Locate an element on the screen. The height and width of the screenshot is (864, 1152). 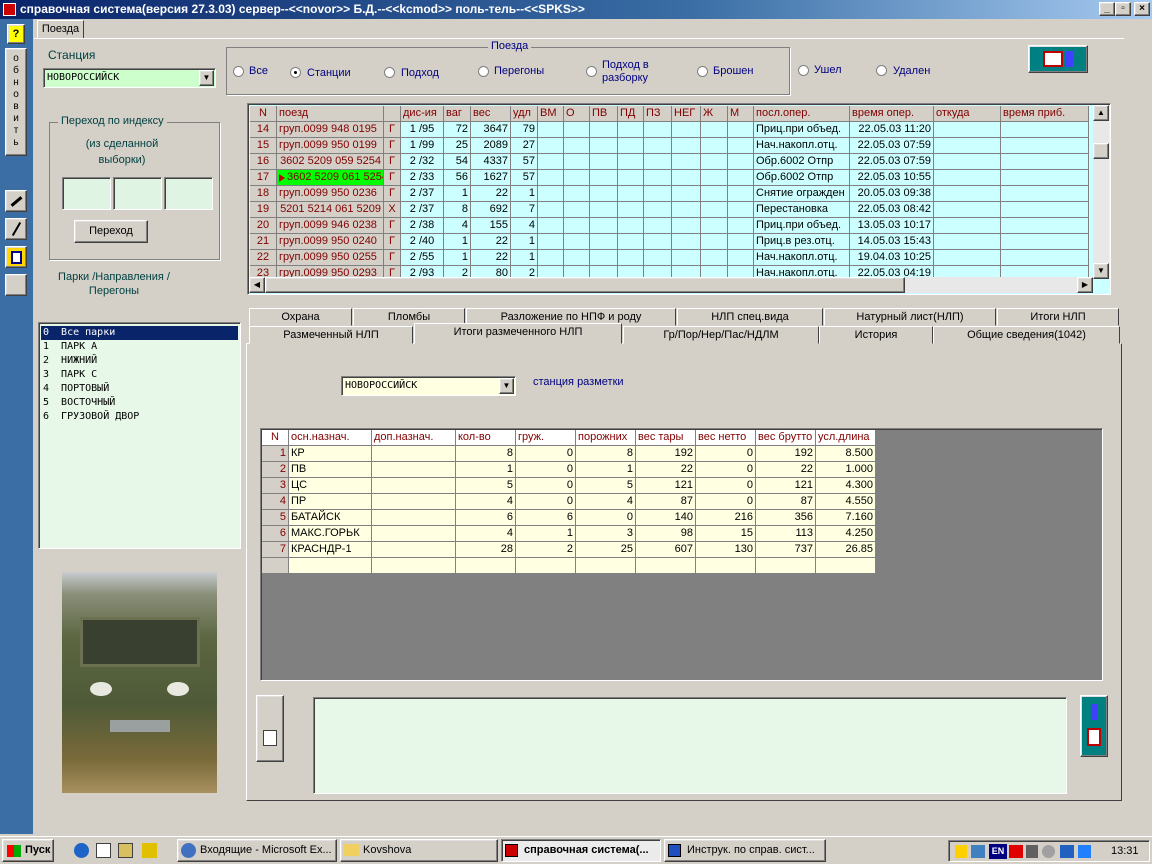
trains-cell: груп.0099 950 0199 is located at coordinates (330, 146).